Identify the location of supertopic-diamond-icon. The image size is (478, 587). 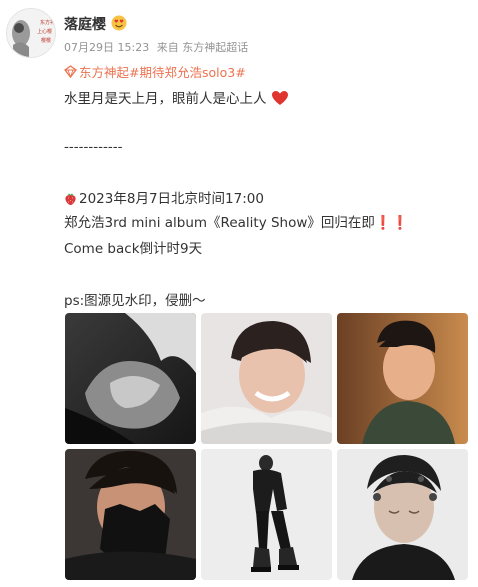
(70, 71).